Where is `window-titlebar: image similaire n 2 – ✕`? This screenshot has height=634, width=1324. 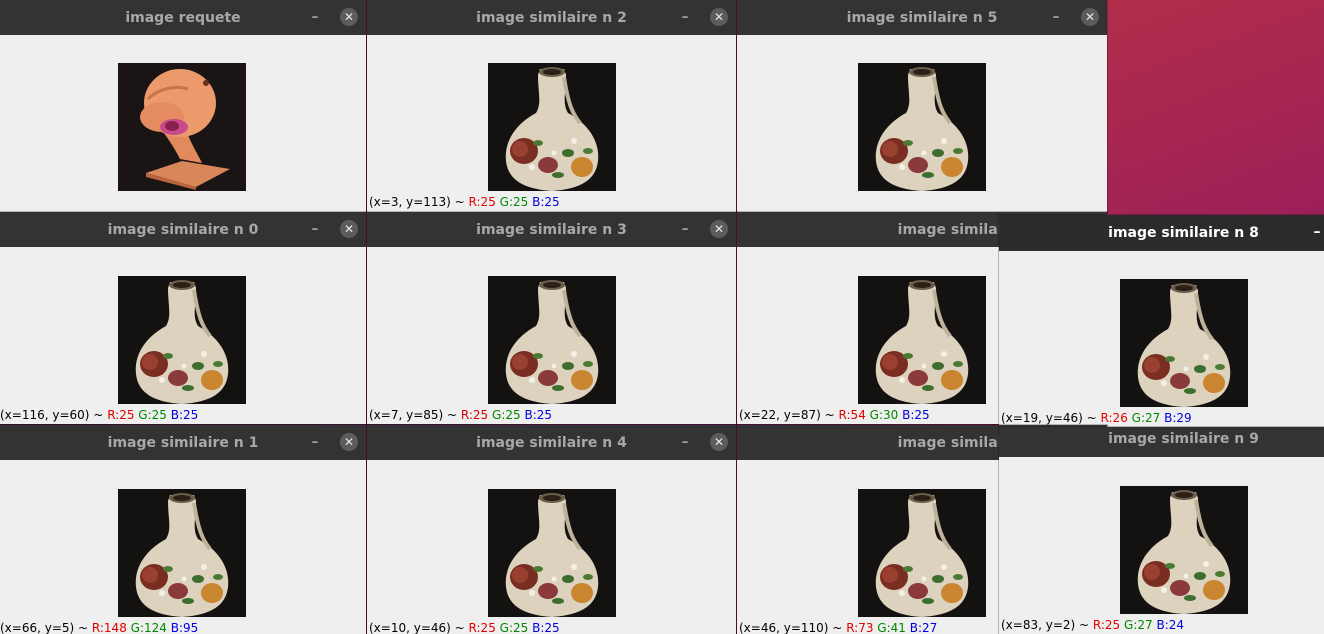
window-titlebar: image similaire n 2 – ✕ is located at coordinates (551, 17).